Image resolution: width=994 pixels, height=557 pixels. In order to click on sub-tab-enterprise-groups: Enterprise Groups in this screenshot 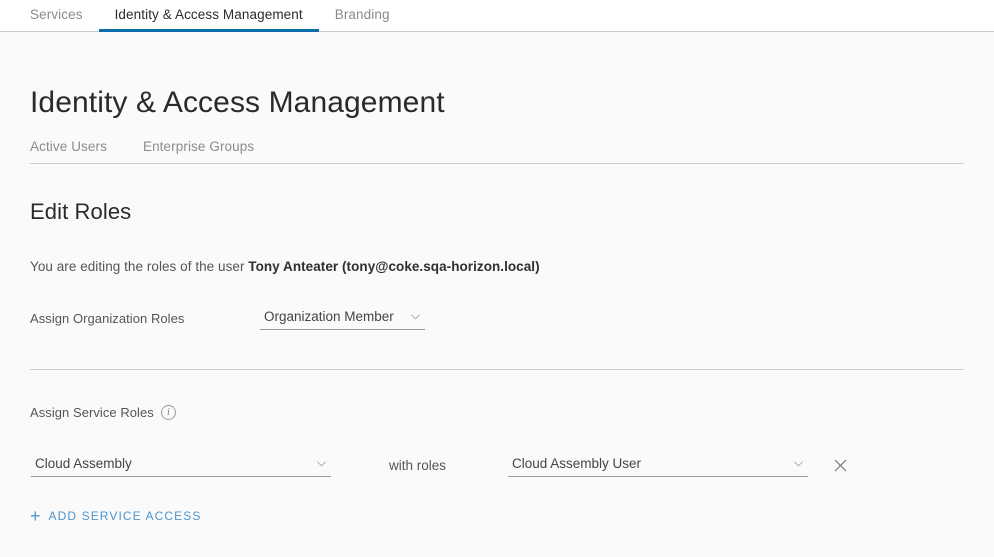, I will do `click(198, 146)`.